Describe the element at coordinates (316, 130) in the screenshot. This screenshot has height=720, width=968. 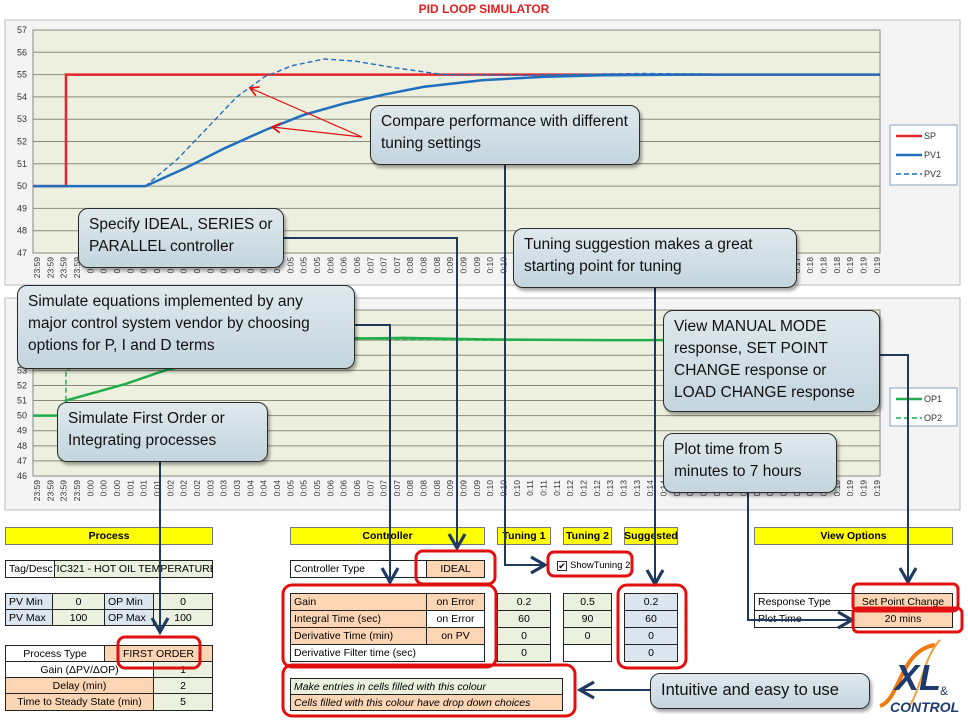
I see `arrow-to-pv1` at that location.